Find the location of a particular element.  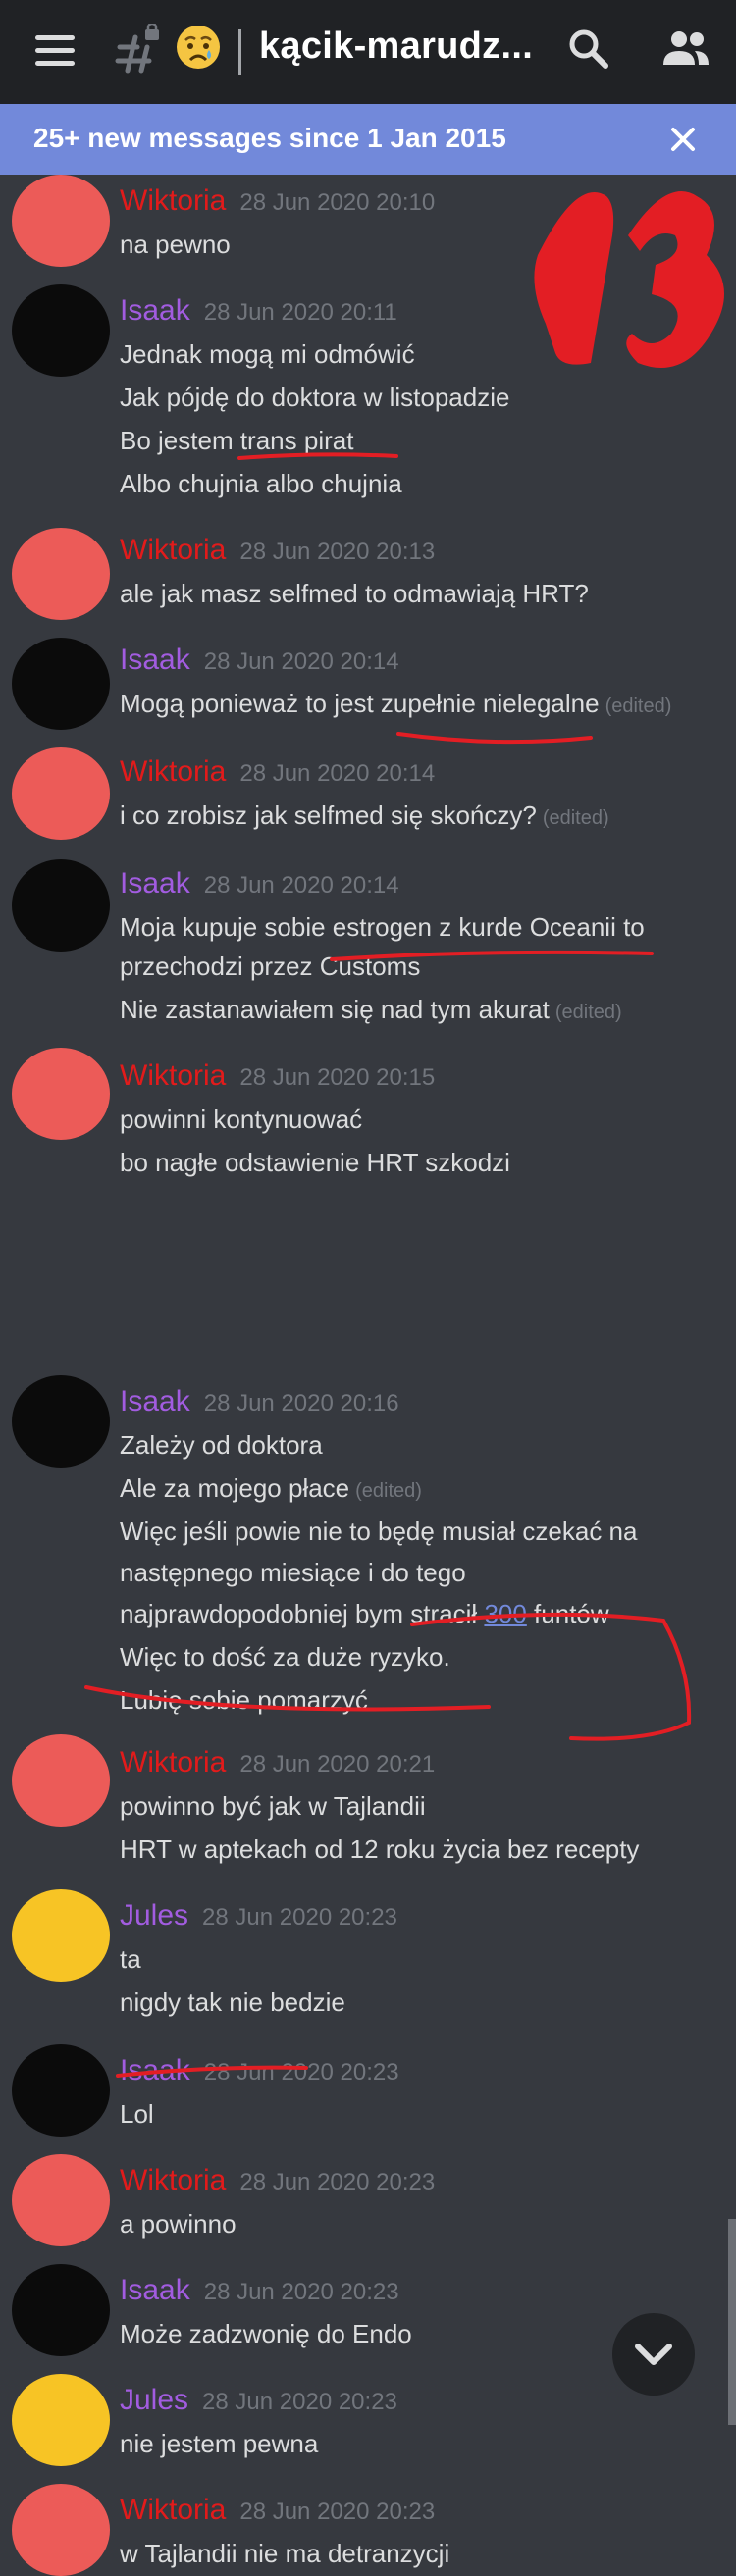

message-author: Wiktoria 28 Jun 2020 20:10 is located at coordinates (277, 201).